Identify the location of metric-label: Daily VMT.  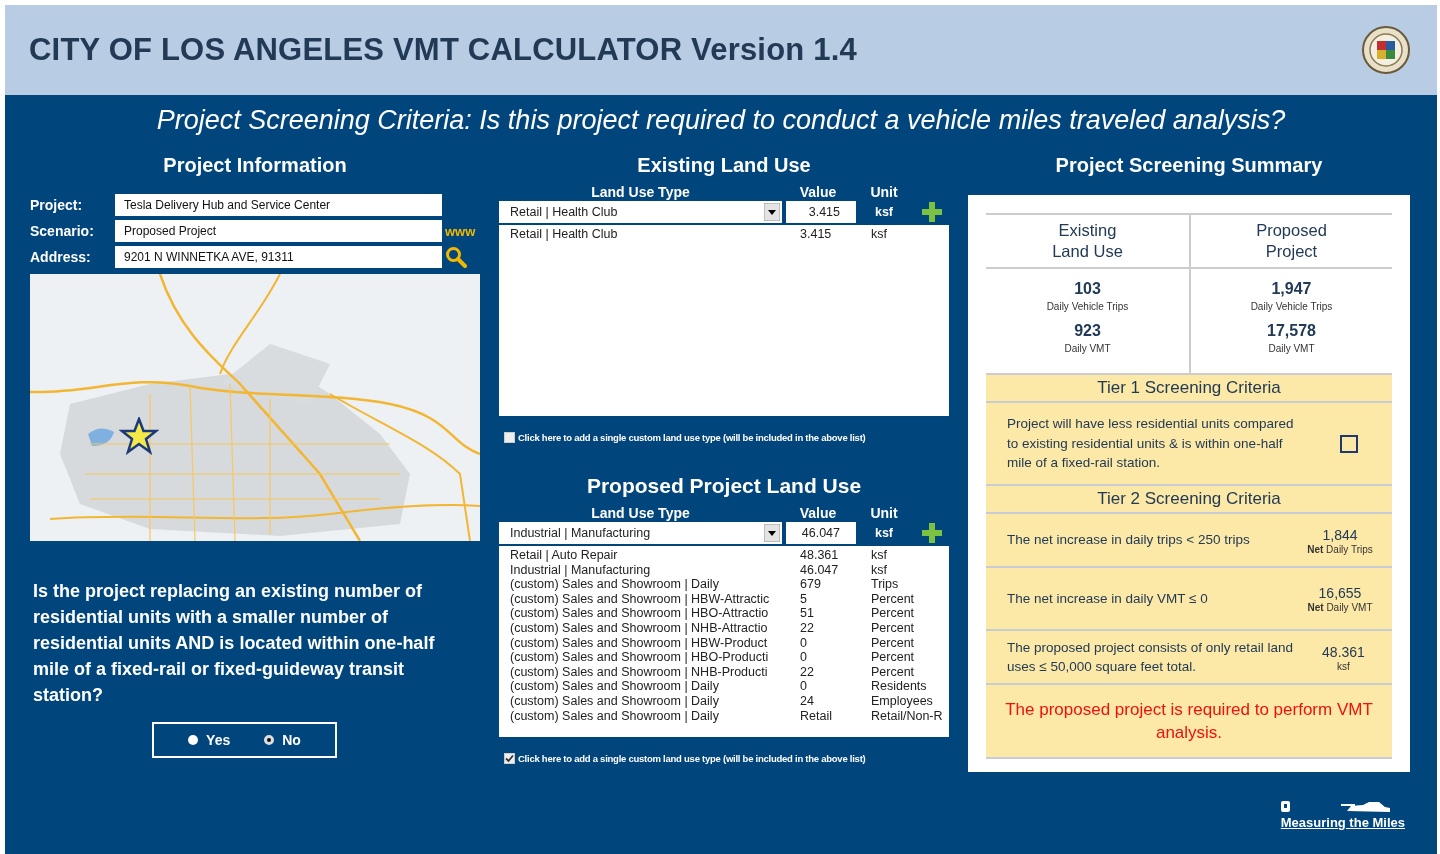
(1291, 349).